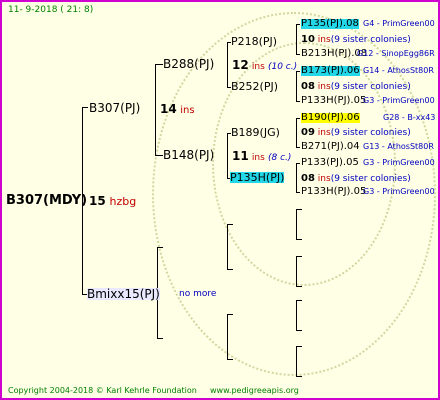 The width and height of the screenshot is (440, 400). What do you see at coordinates (97, 201) in the screenshot?
I see `root-ins-count: 15` at bounding box center [97, 201].